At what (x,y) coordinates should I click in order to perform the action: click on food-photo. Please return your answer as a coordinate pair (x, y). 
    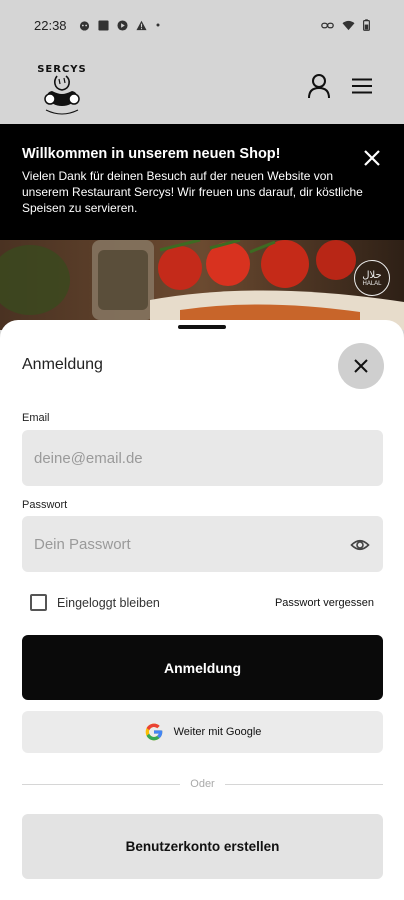
    Looking at the image, I should click on (202, 285).